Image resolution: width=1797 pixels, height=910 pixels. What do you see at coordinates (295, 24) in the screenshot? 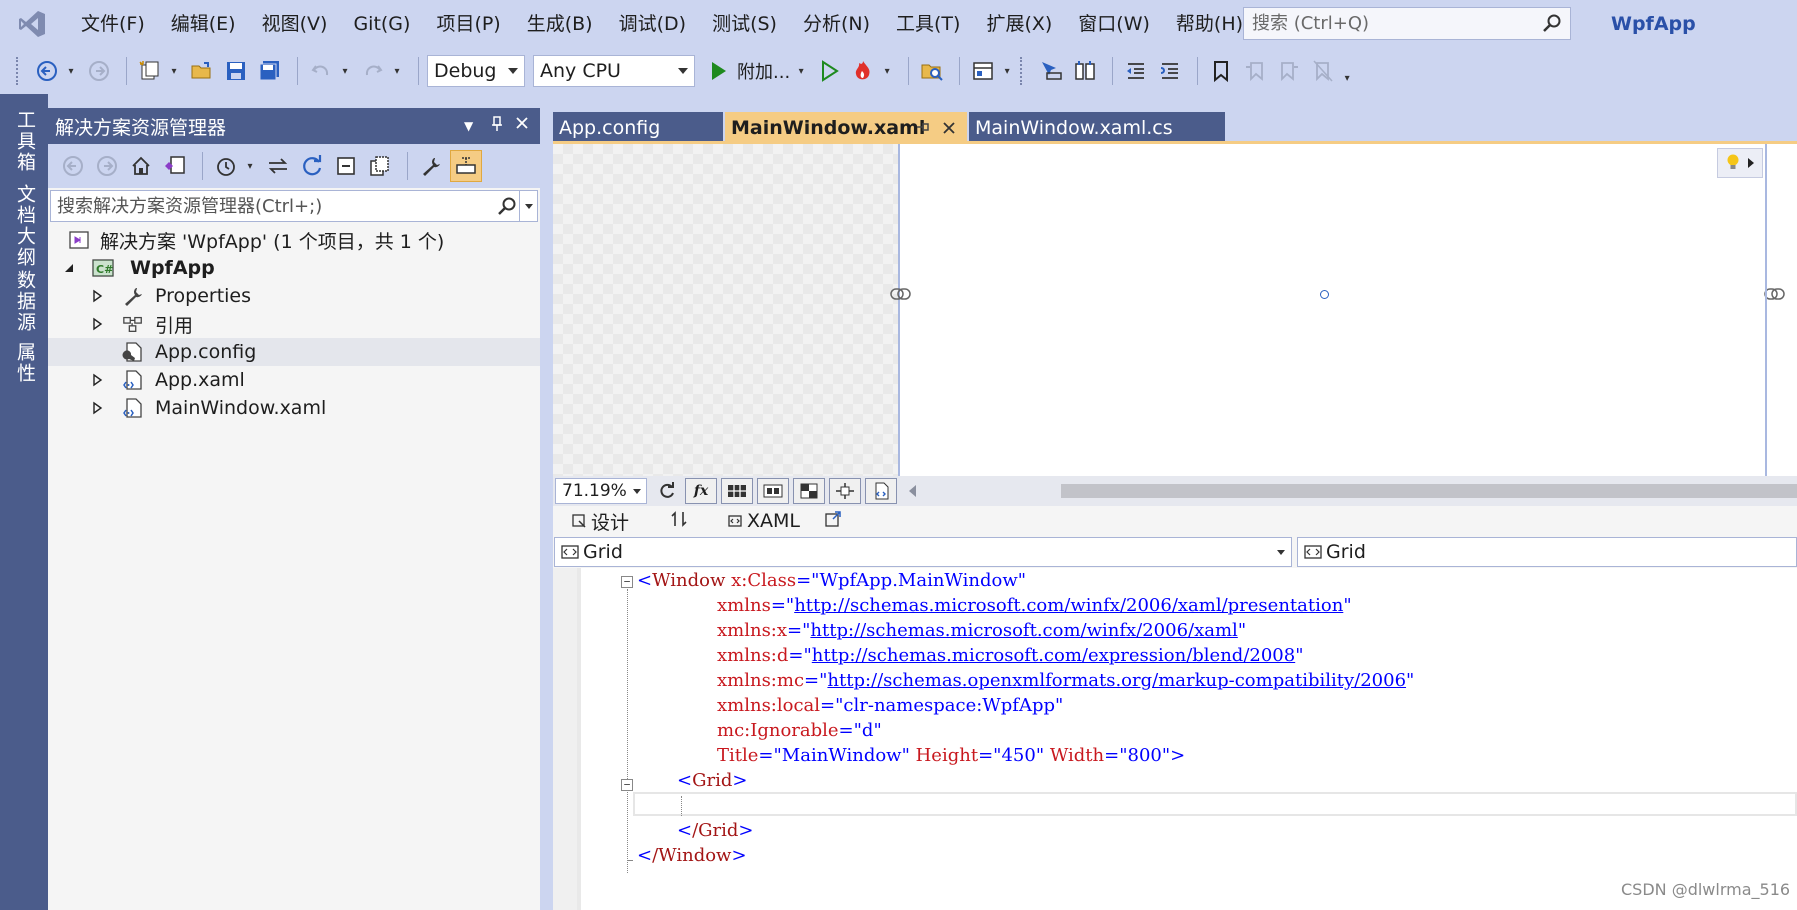
I see `menu-view: 视图(V)` at bounding box center [295, 24].